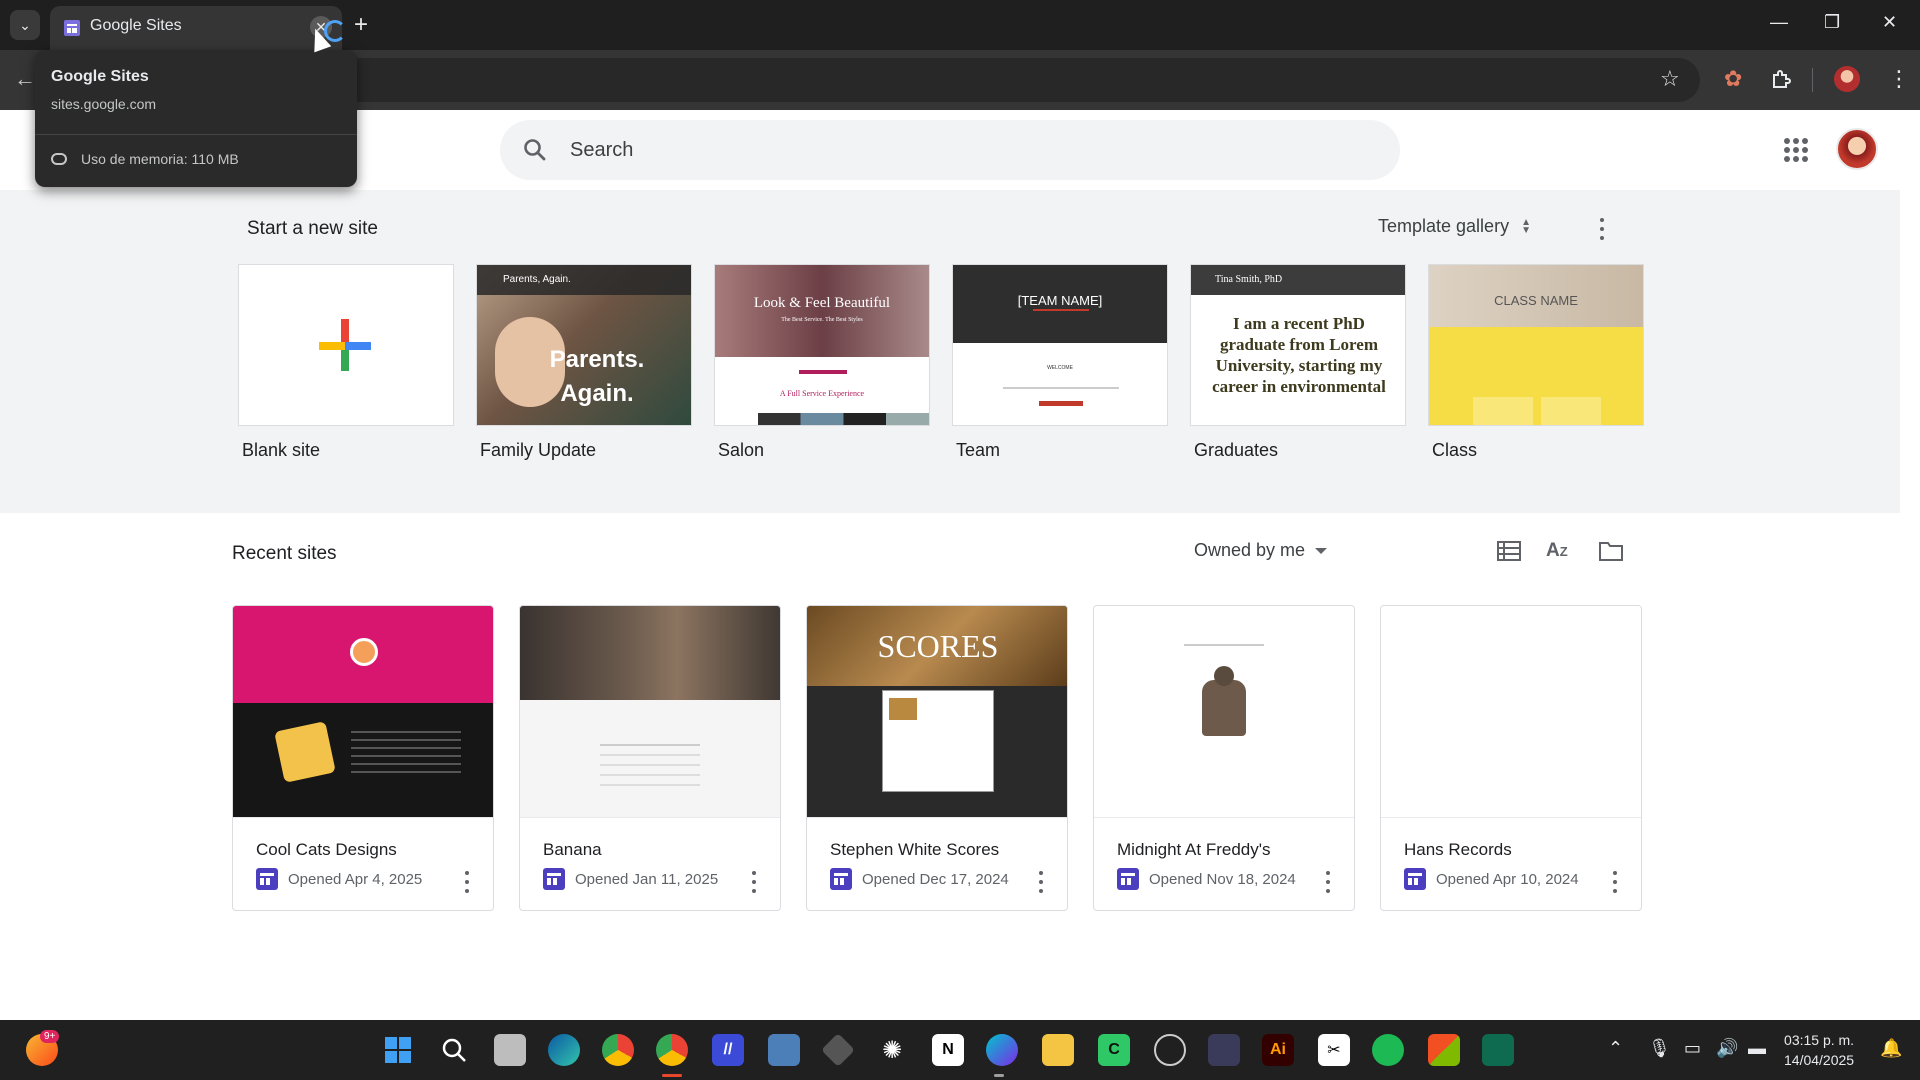  I want to click on chatgpt-icon: ✺, so click(892, 1050).